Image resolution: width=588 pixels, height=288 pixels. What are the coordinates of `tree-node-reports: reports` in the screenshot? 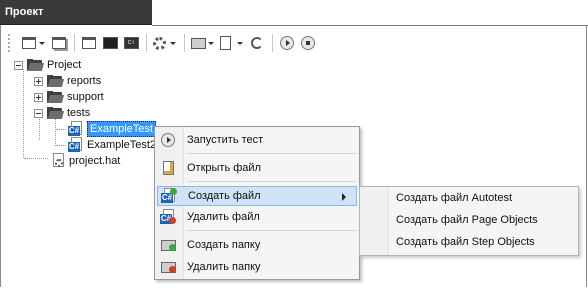 It's located at (67, 81).